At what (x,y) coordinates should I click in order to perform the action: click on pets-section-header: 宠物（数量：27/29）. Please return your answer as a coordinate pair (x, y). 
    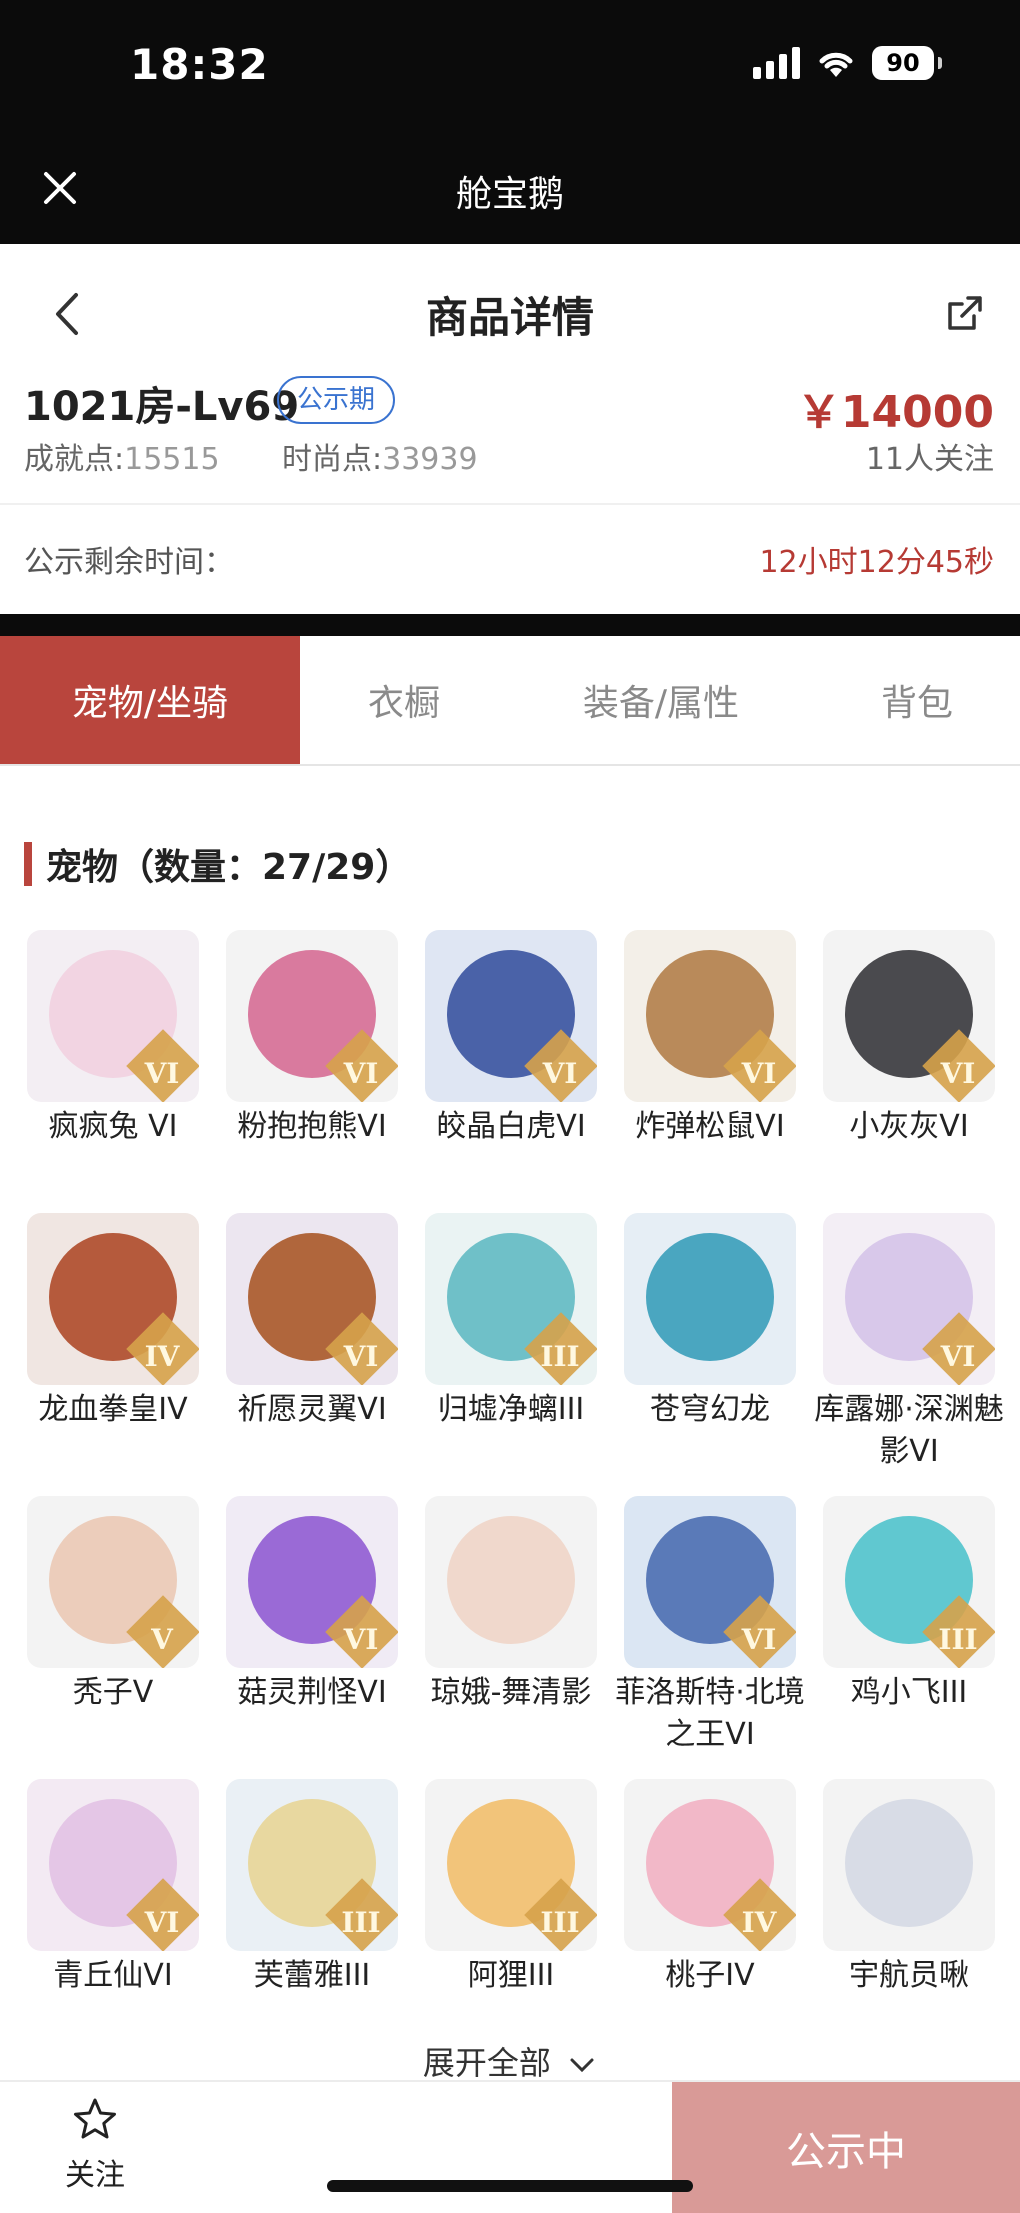
    Looking at the image, I should click on (217, 864).